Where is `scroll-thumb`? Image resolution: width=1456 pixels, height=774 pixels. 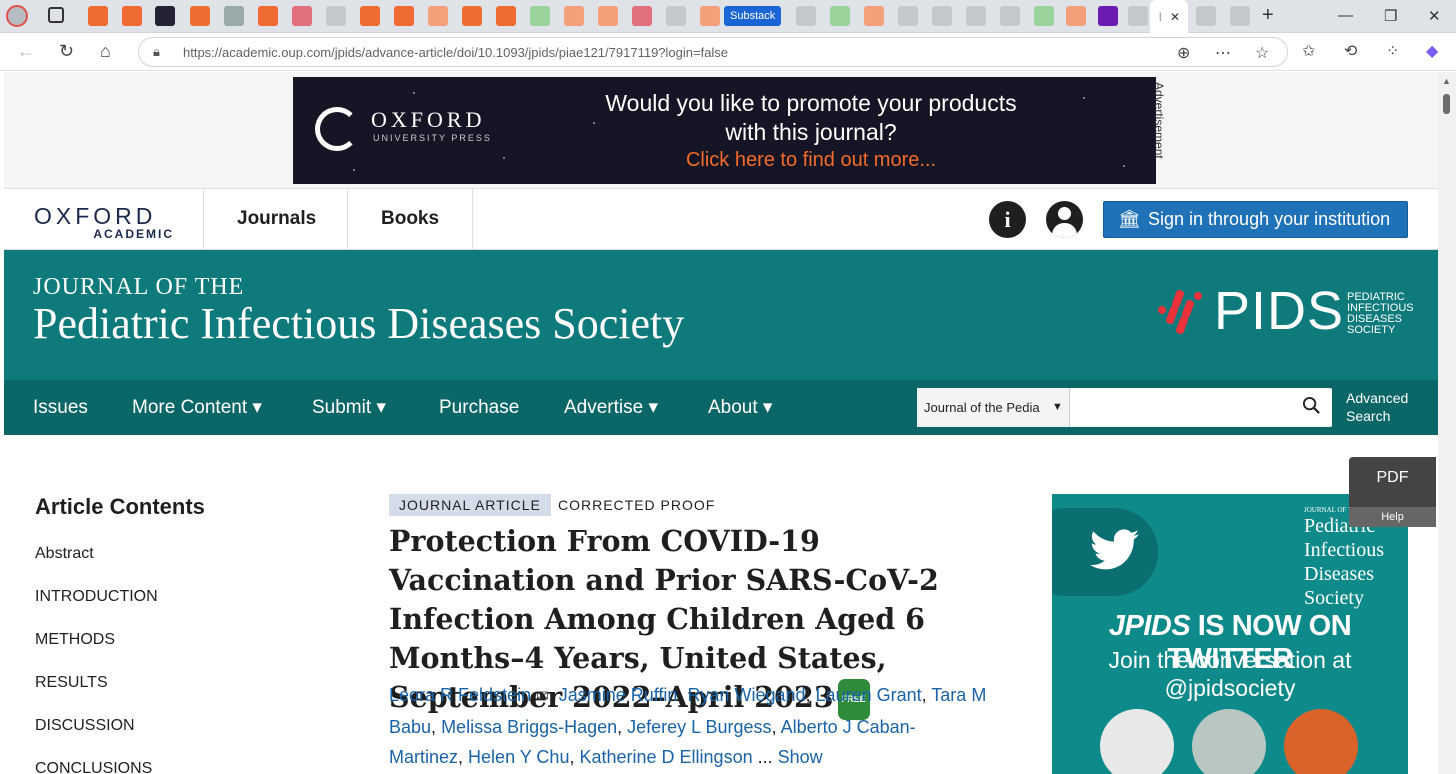 scroll-thumb is located at coordinates (1446, 104).